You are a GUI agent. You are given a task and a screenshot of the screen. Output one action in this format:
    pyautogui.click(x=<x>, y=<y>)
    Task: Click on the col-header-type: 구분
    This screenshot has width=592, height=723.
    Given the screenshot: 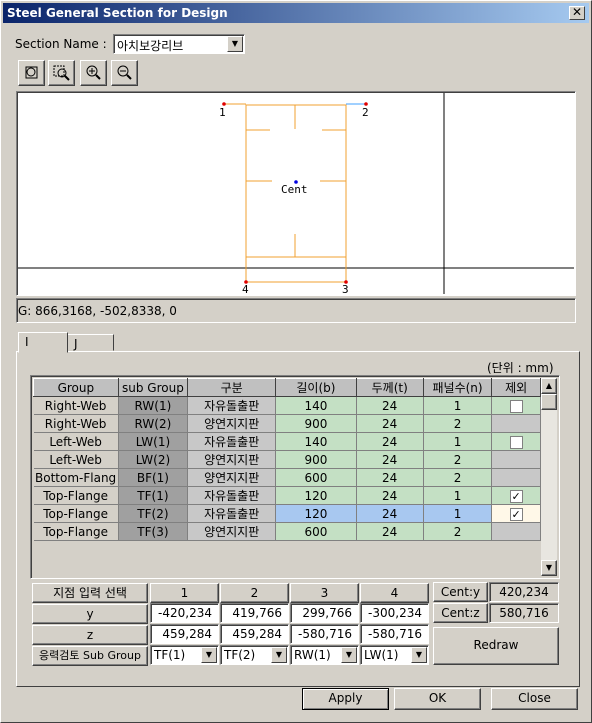 What is the action you would take?
    pyautogui.click(x=232, y=387)
    